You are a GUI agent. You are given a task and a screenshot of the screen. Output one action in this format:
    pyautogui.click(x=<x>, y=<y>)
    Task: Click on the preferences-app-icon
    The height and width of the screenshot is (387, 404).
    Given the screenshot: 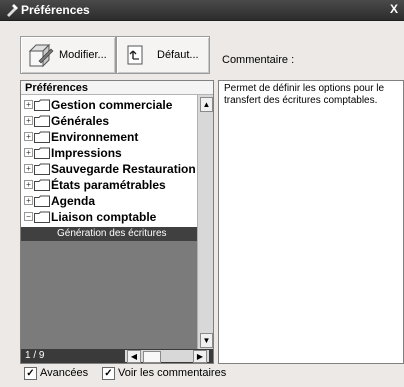 What is the action you would take?
    pyautogui.click(x=12, y=10)
    